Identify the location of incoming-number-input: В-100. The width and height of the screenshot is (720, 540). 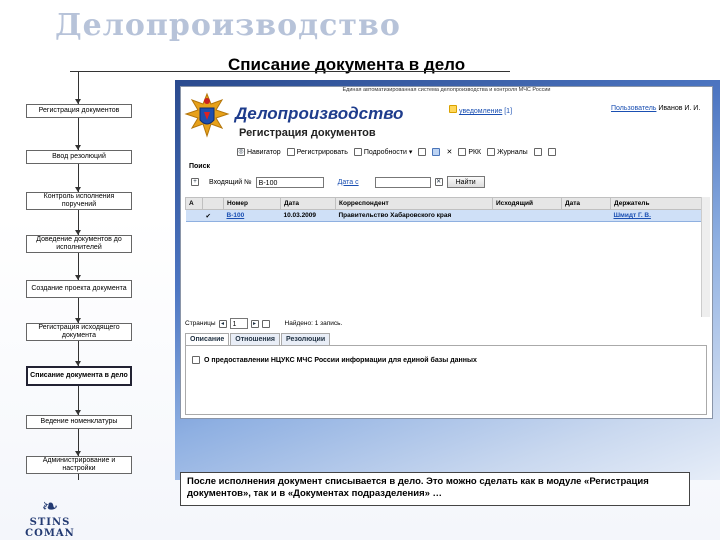
(289, 182).